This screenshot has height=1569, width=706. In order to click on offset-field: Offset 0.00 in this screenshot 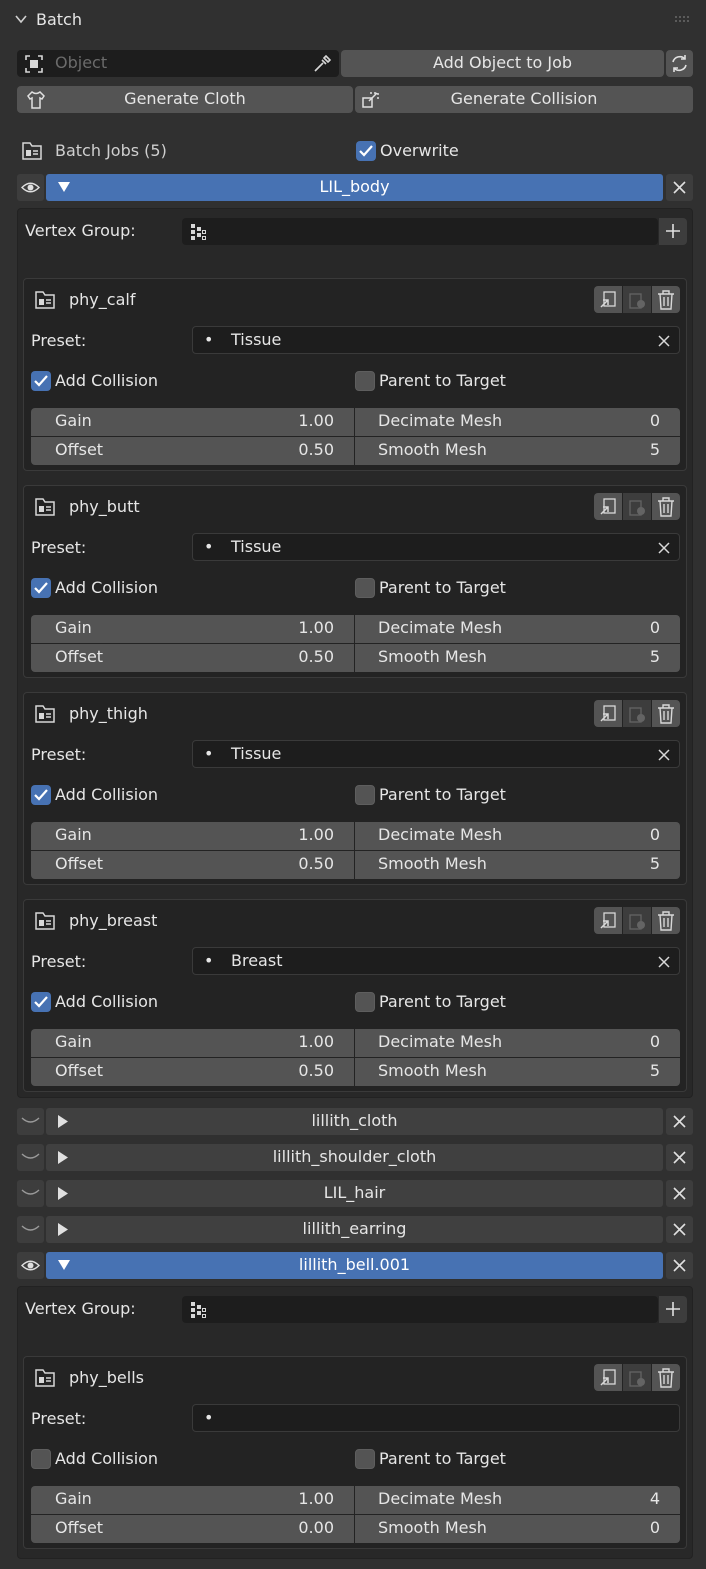, I will do `click(192, 1529)`.